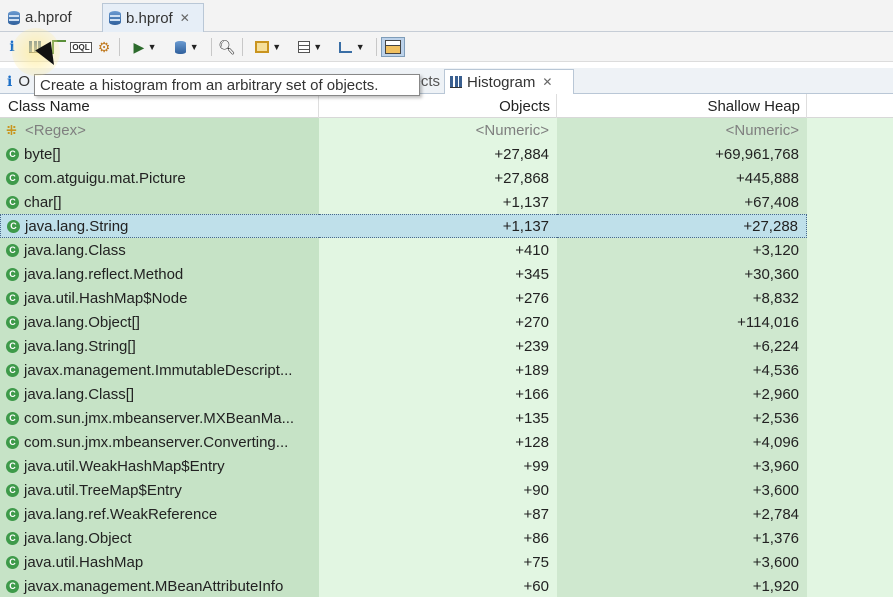 This screenshot has height=597, width=893. Describe the element at coordinates (682, 250) in the screenshot. I see `shallow-heap-cell: +3,120` at that location.